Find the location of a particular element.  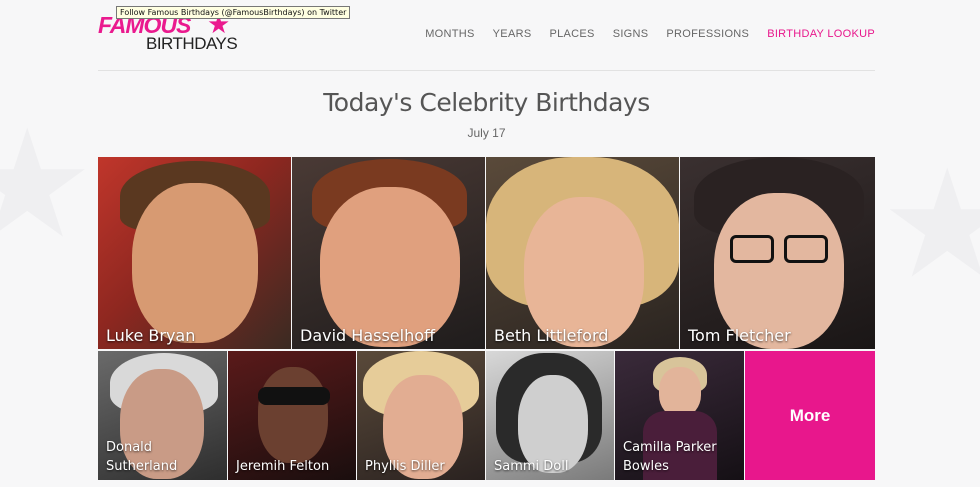

celebrity-name: David Hasselhoff is located at coordinates (368, 335).